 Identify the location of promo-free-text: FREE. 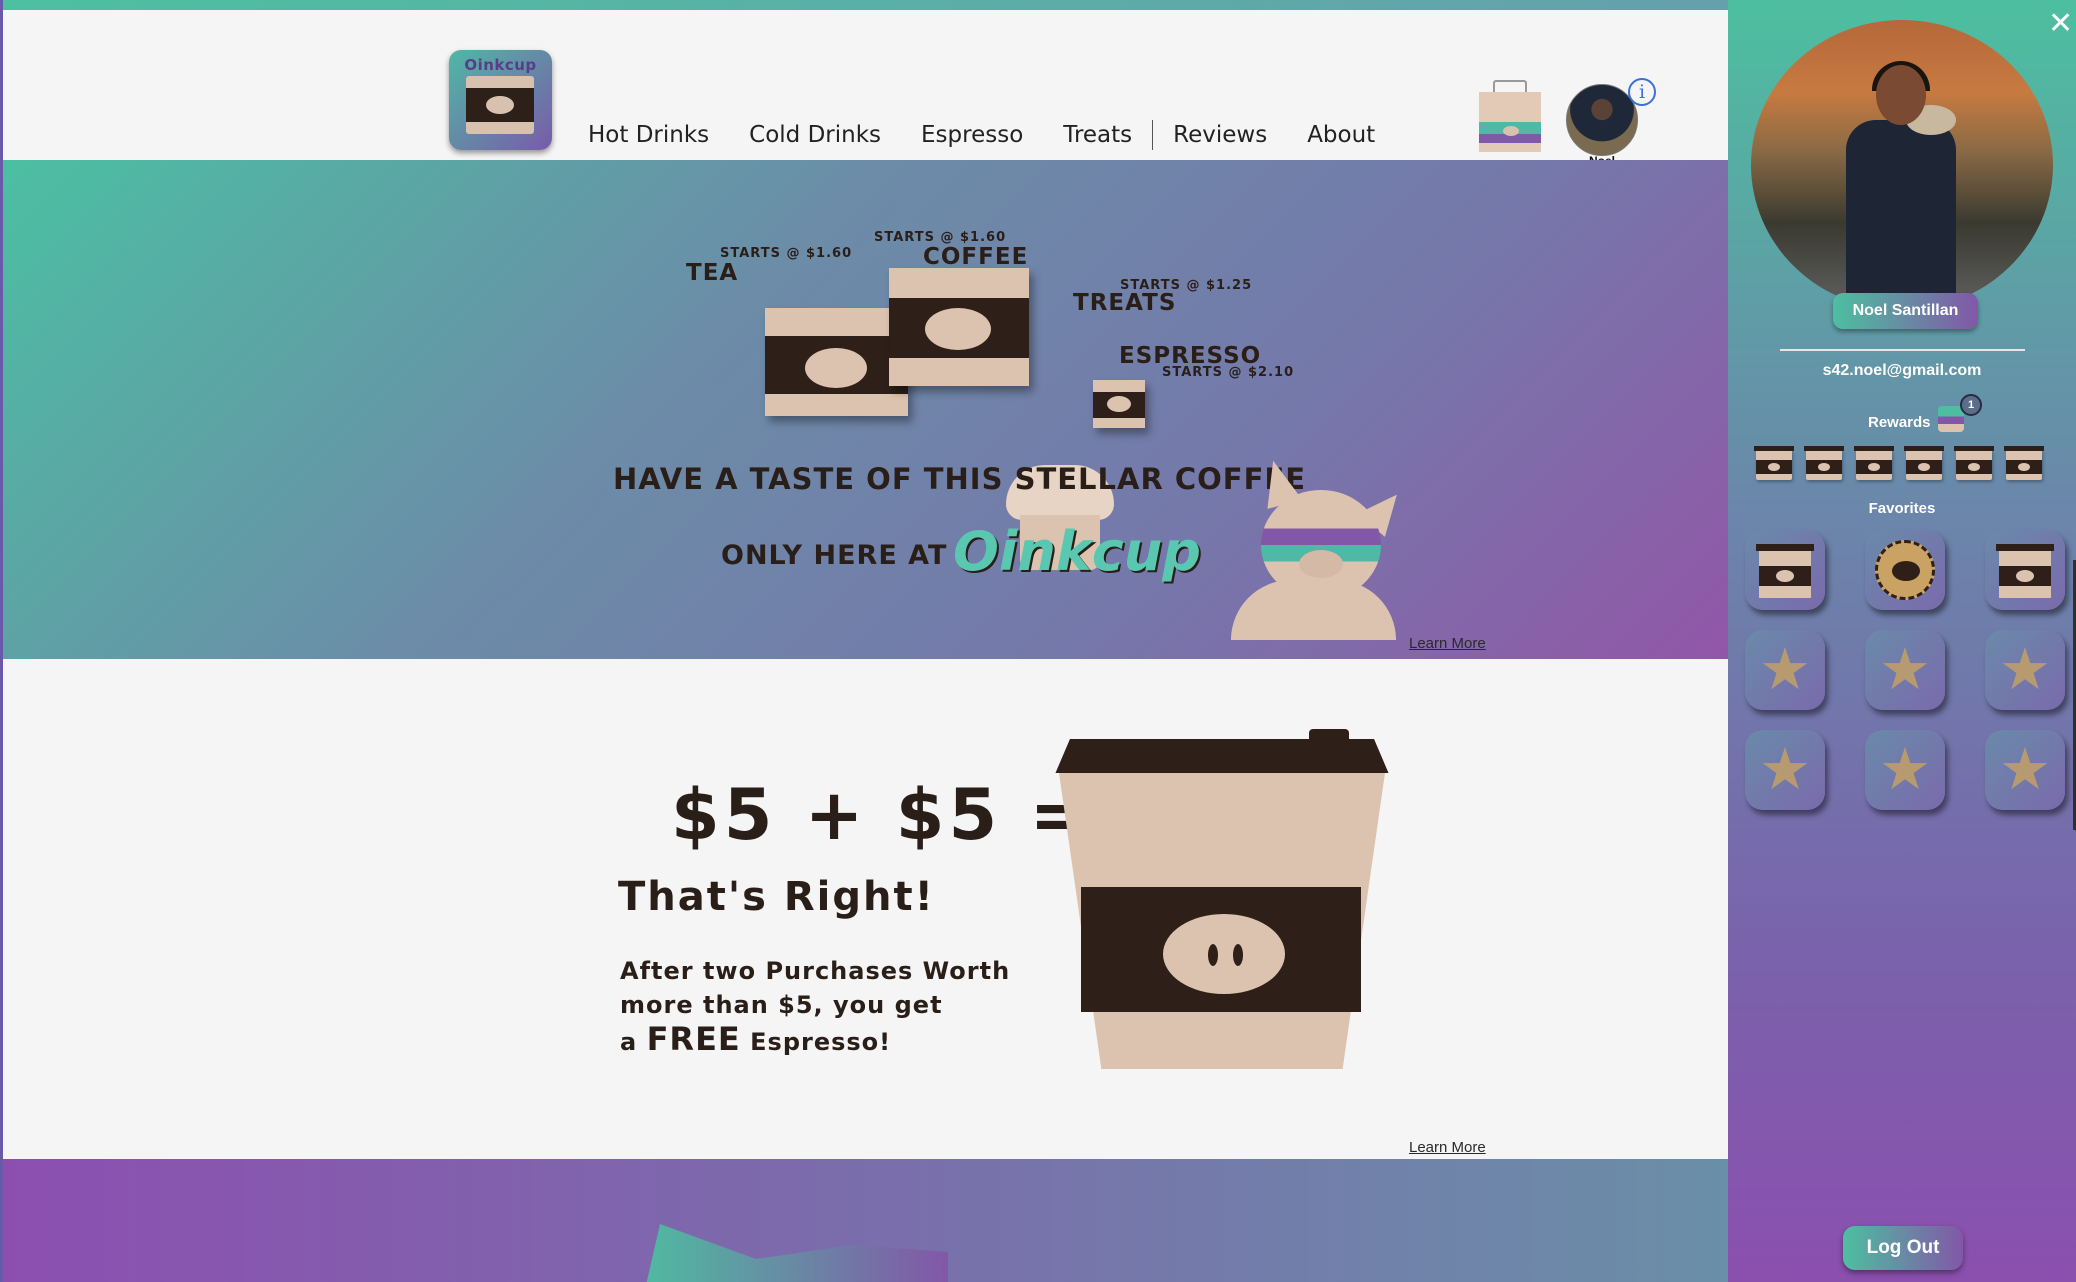
(693, 1039).